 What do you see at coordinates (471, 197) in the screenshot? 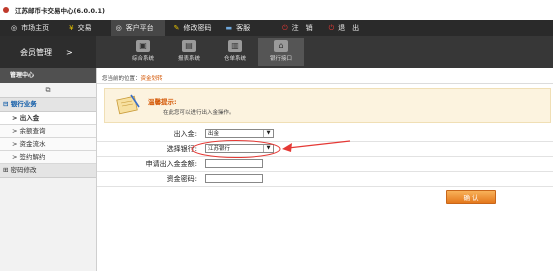
I see `confirm-button: 确 认` at bounding box center [471, 197].